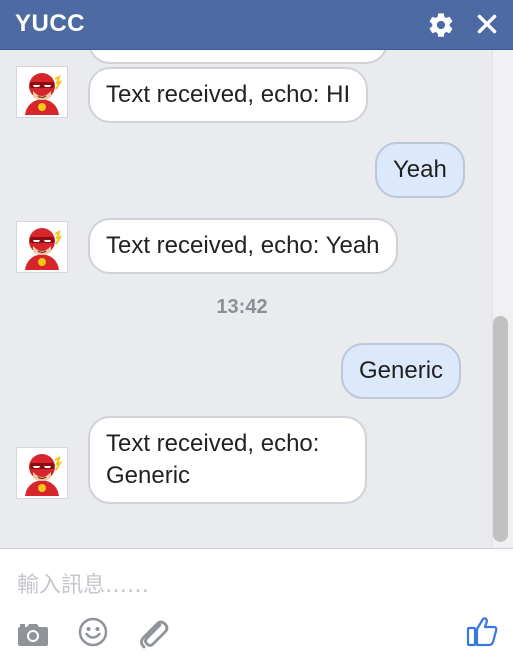 This screenshot has height=669, width=513. I want to click on message-text: Yeah, so click(420, 169).